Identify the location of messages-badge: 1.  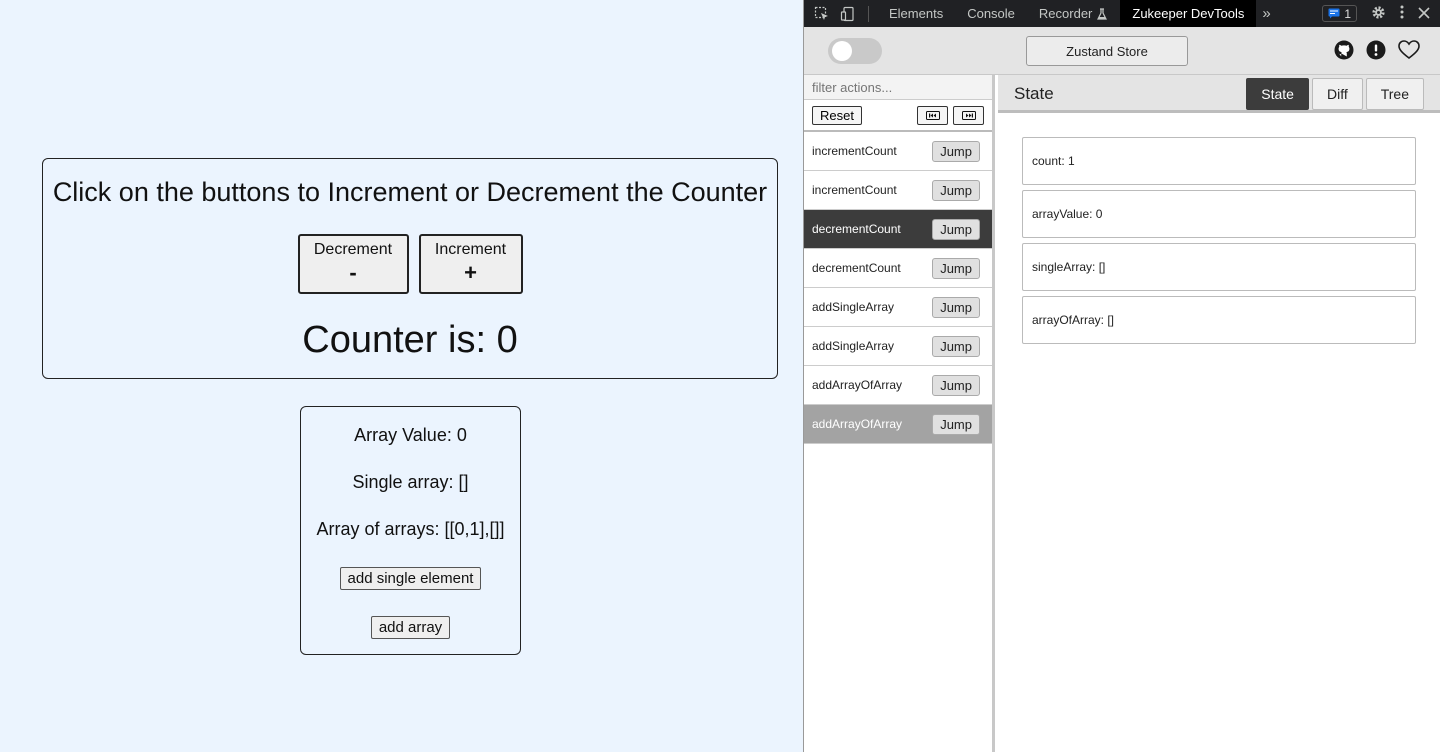
(1339, 13).